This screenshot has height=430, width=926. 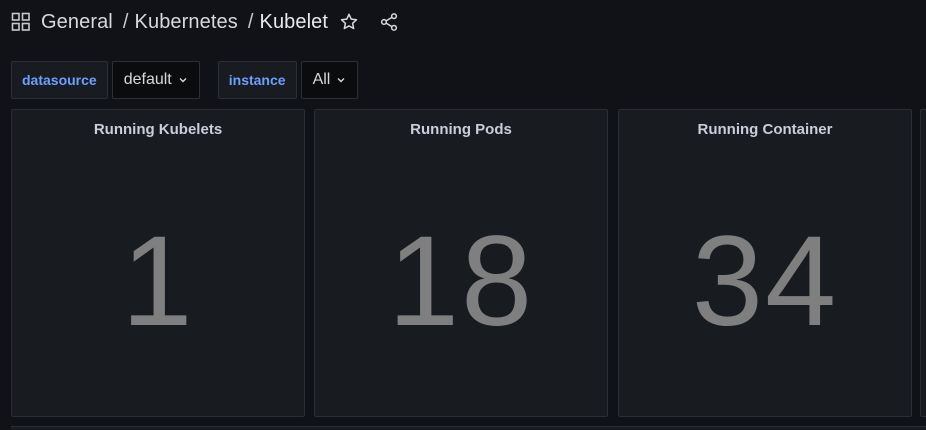 What do you see at coordinates (77, 22) in the screenshot?
I see `breadcrumb-folder-general: General` at bounding box center [77, 22].